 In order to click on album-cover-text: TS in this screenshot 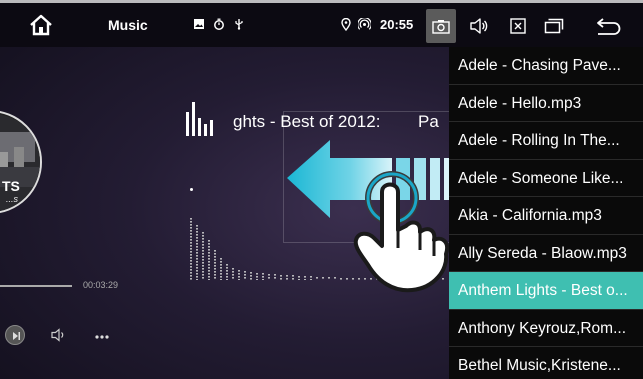, I will do `click(11, 186)`.